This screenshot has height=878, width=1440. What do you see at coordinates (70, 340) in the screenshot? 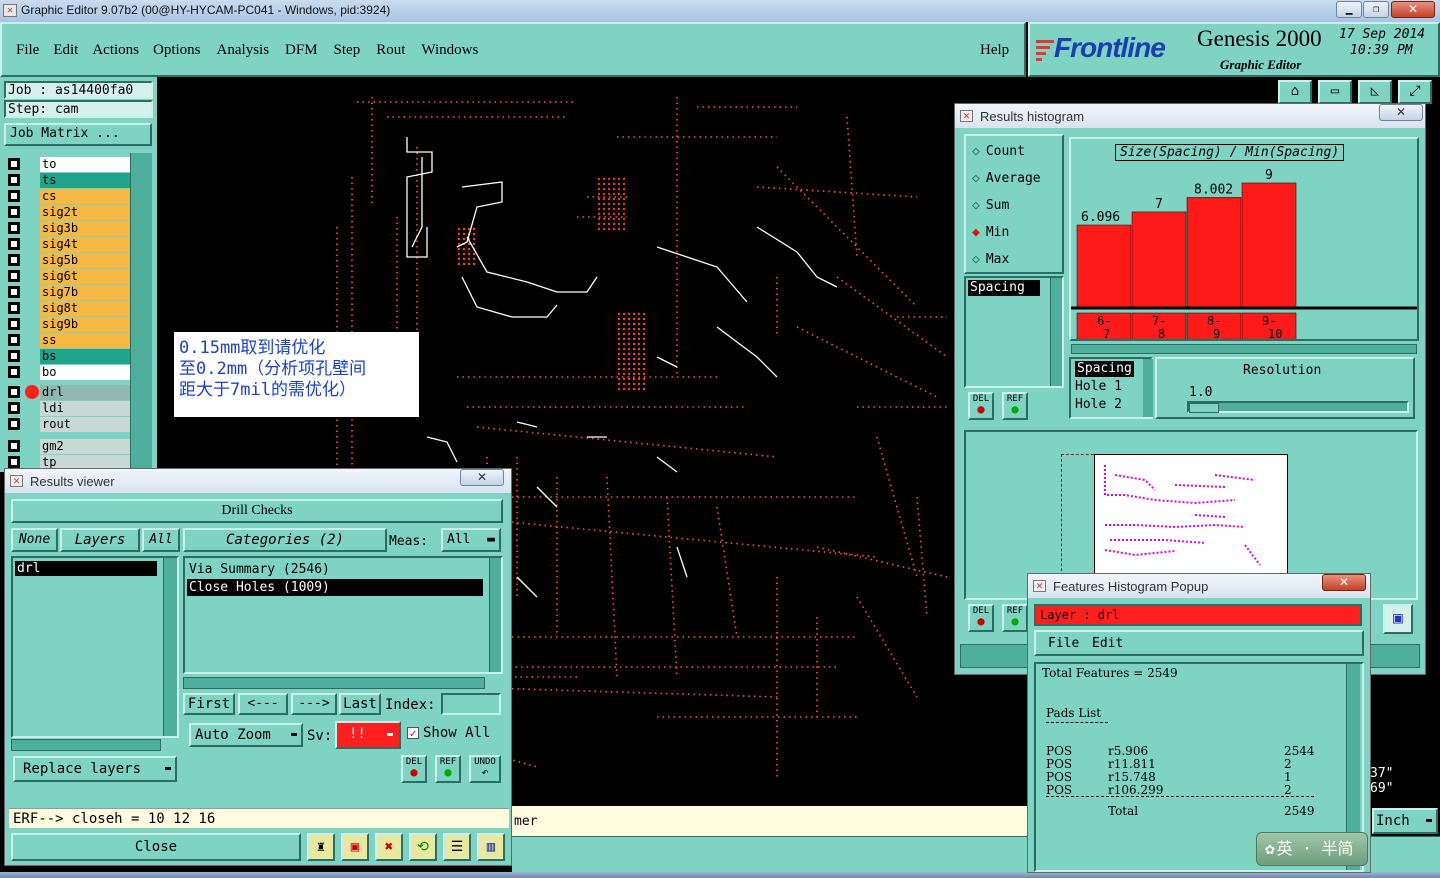
I see `layer-row-ss: ss` at bounding box center [70, 340].